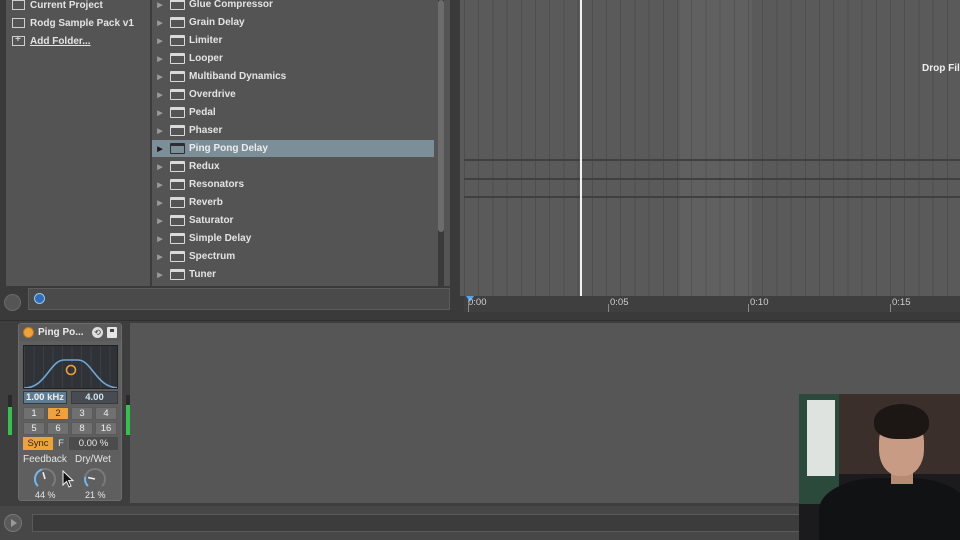  I want to click on item-label: Phaser, so click(206, 130).